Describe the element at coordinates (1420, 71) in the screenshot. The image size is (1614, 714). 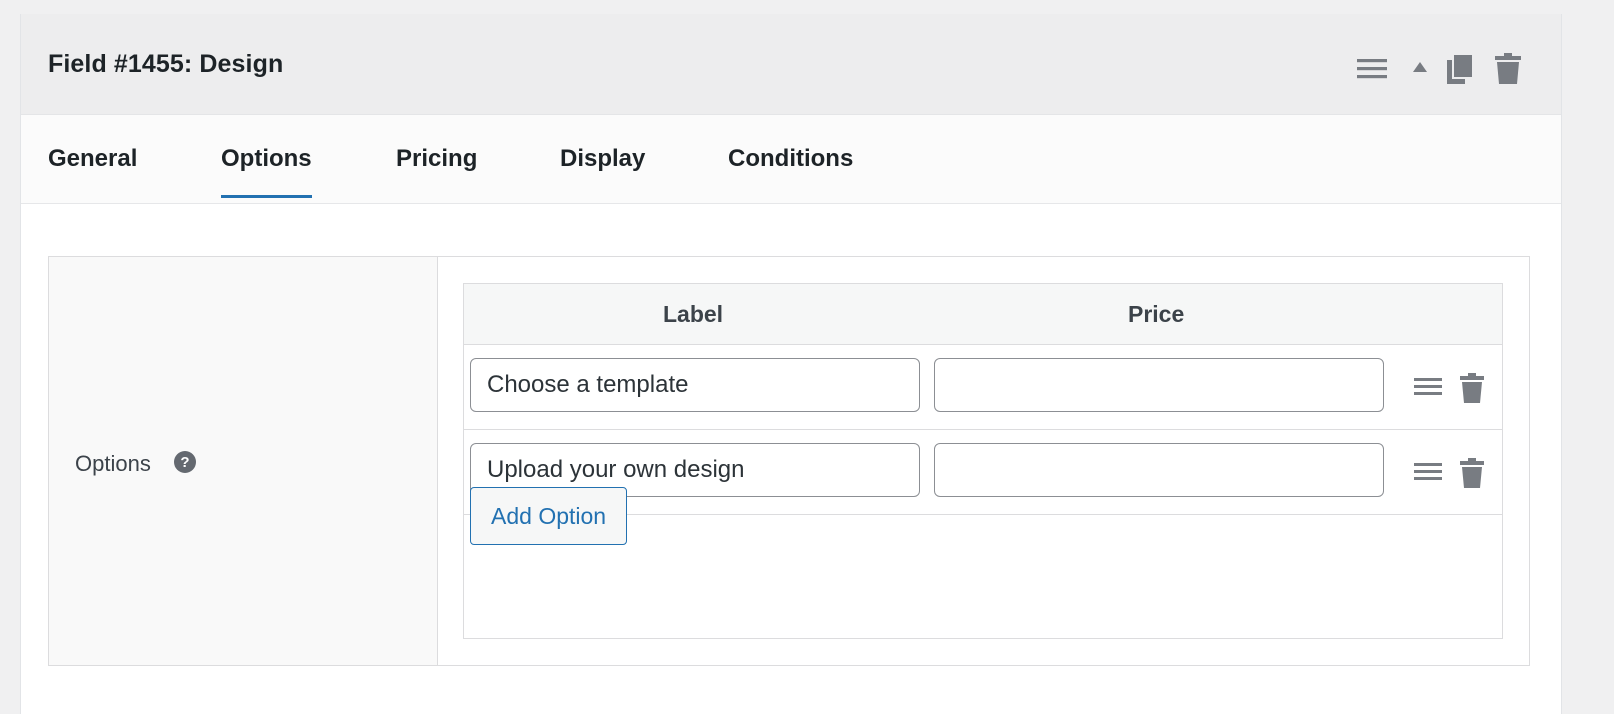
I see `collapse-arrow-icon` at that location.